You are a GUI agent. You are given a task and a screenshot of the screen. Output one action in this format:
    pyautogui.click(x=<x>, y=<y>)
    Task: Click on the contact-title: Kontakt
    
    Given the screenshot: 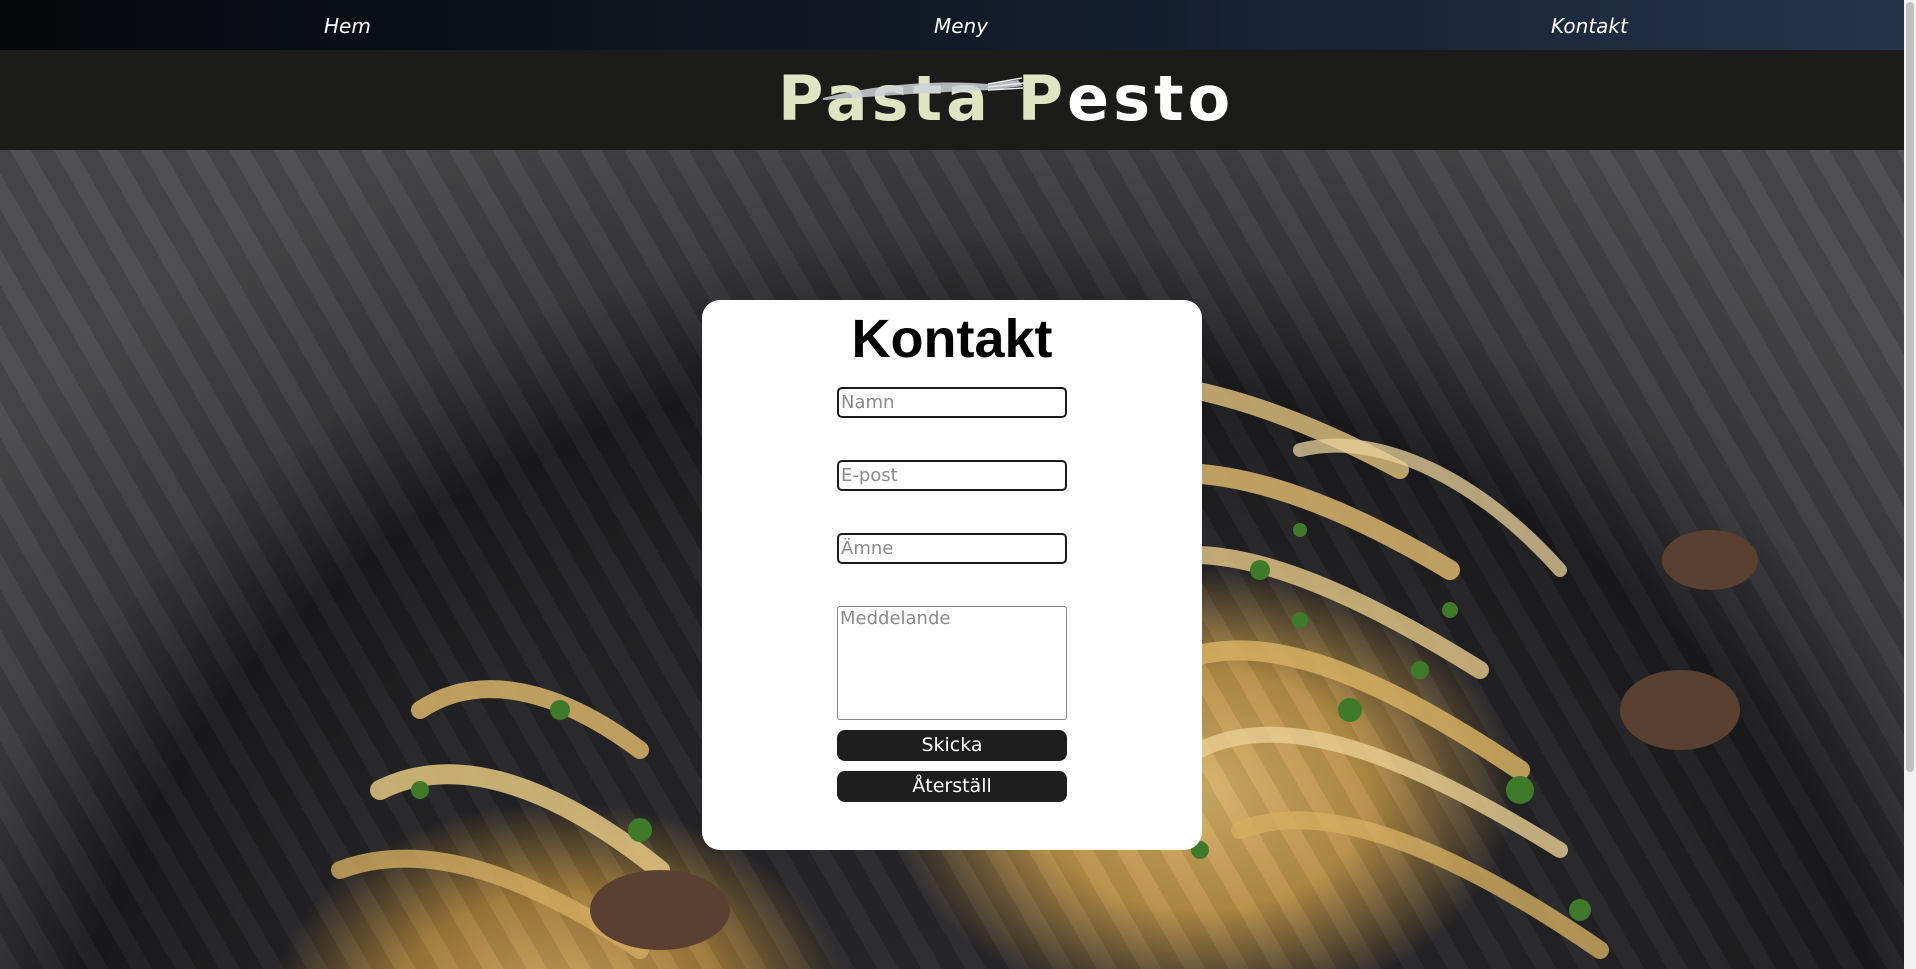 What is the action you would take?
    pyautogui.click(x=952, y=339)
    